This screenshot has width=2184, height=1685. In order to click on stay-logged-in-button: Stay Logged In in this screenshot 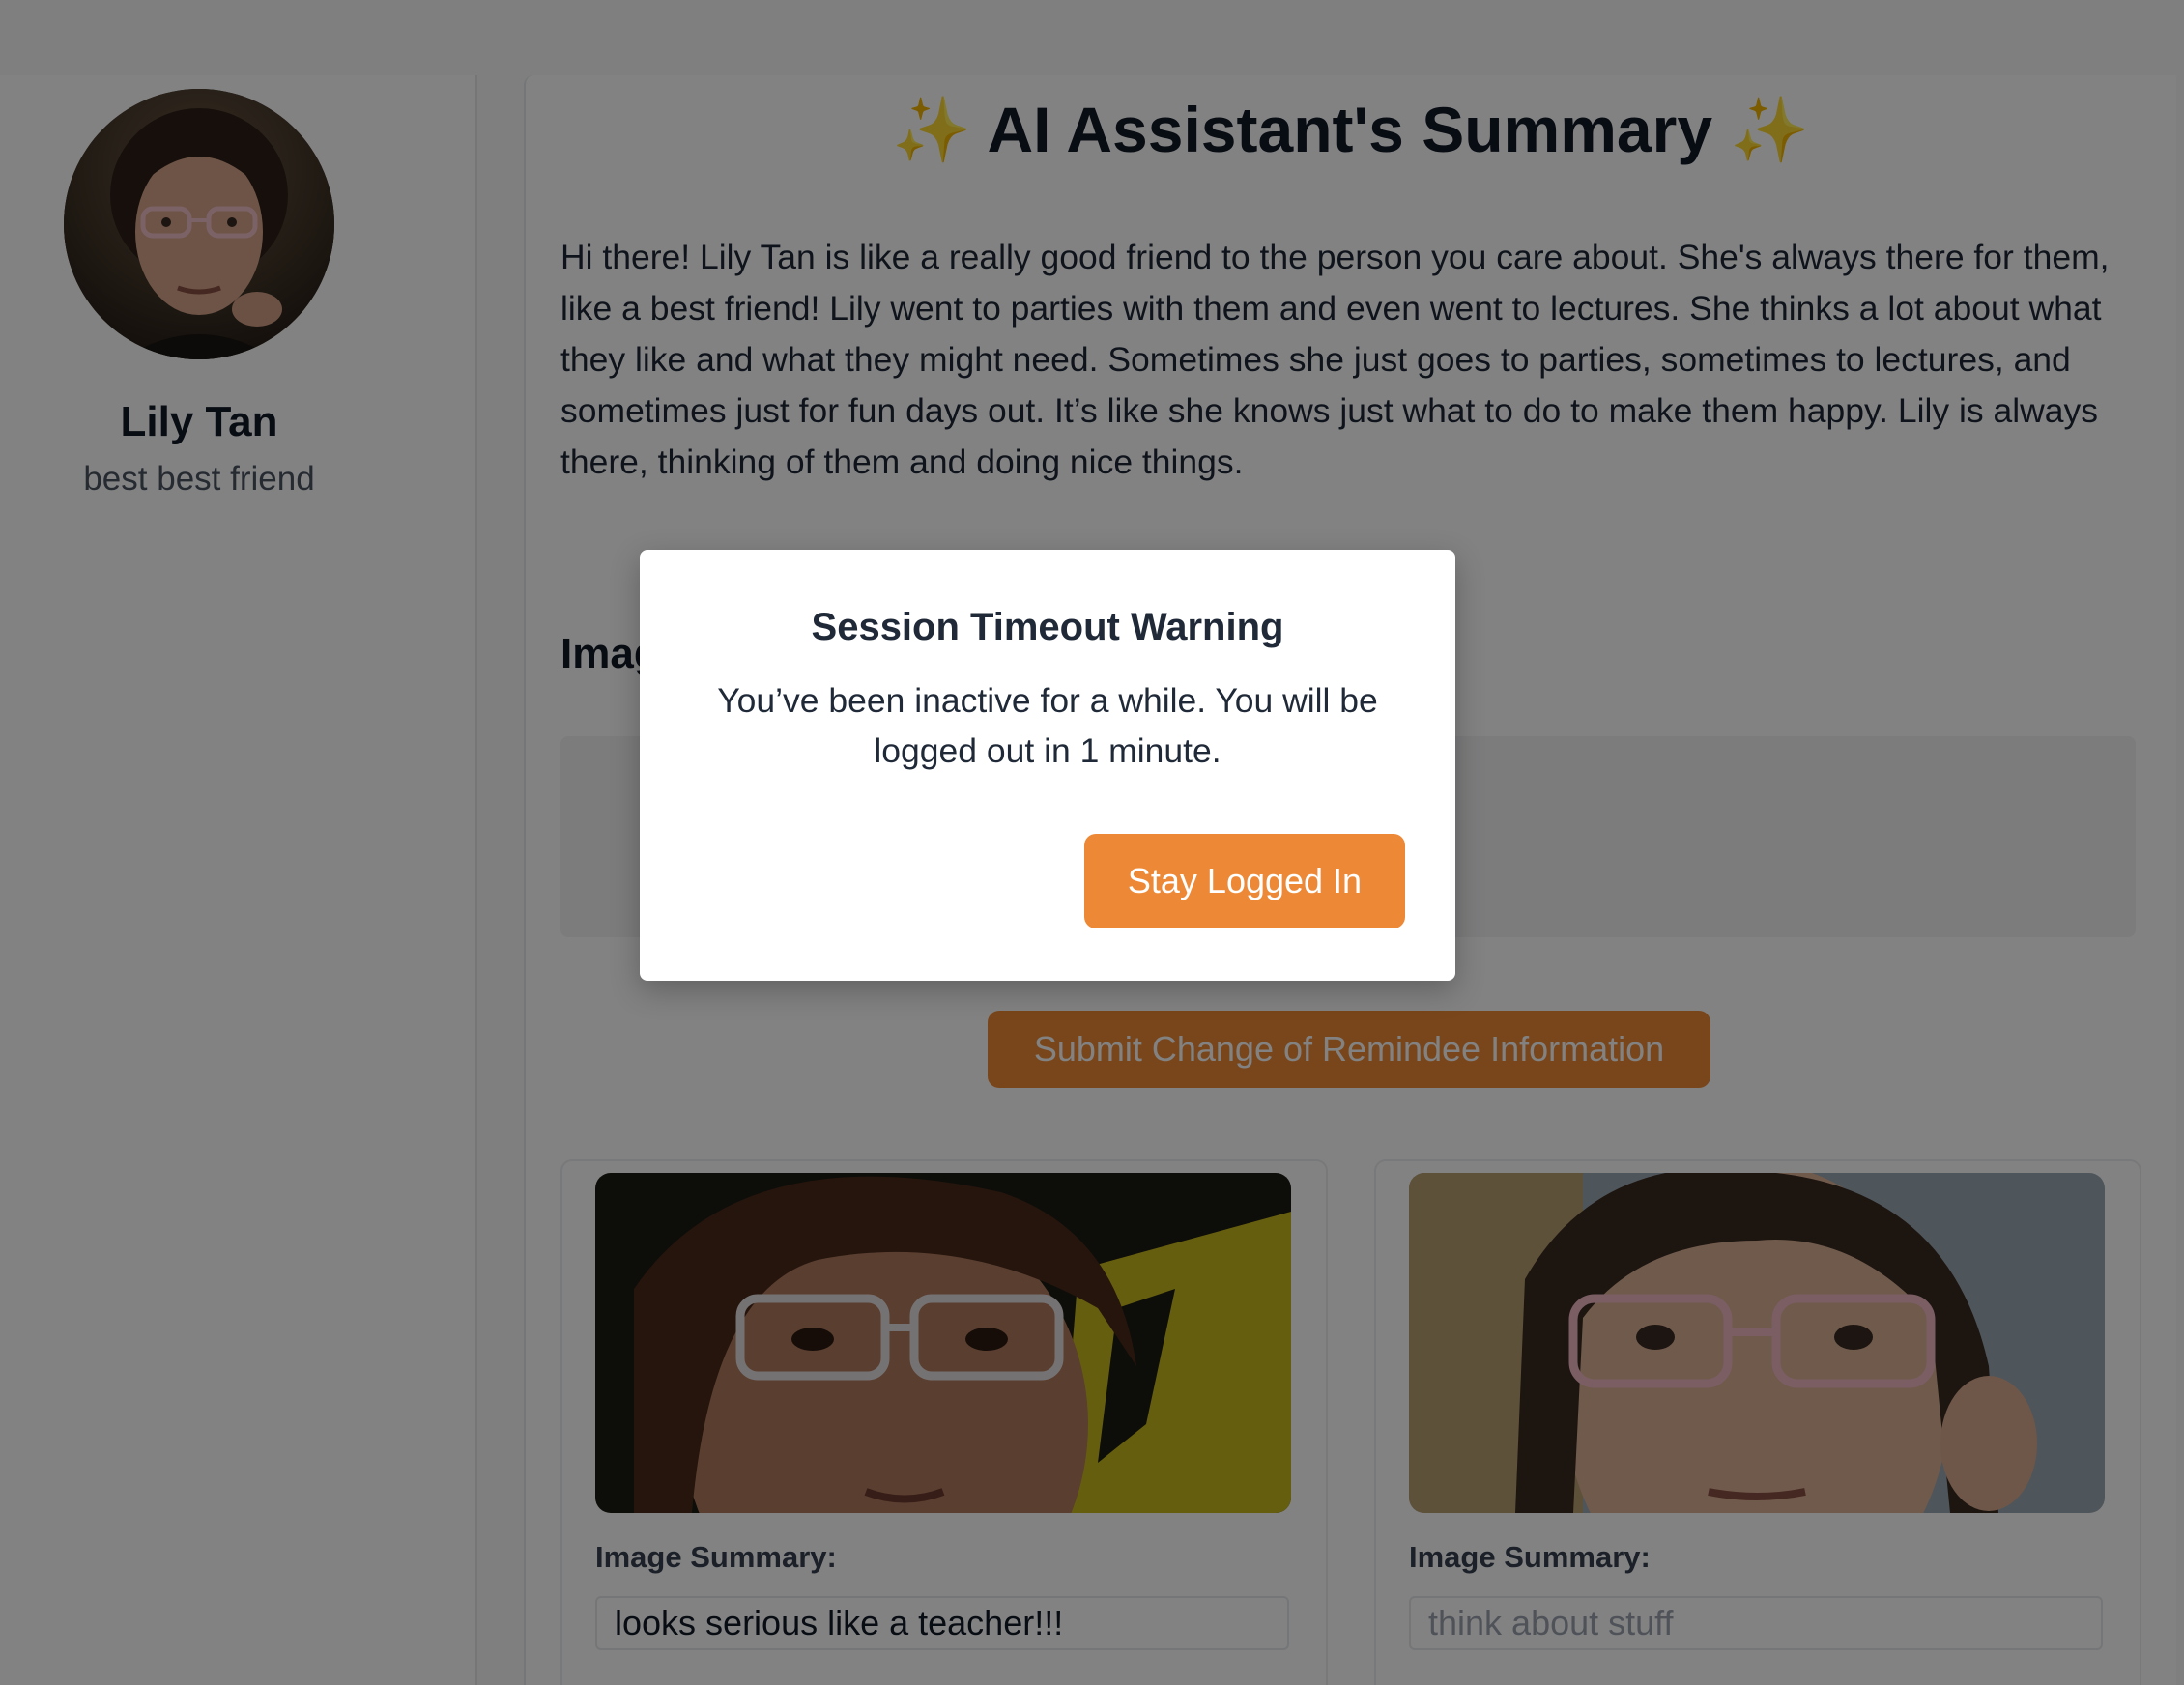, I will do `click(1244, 881)`.